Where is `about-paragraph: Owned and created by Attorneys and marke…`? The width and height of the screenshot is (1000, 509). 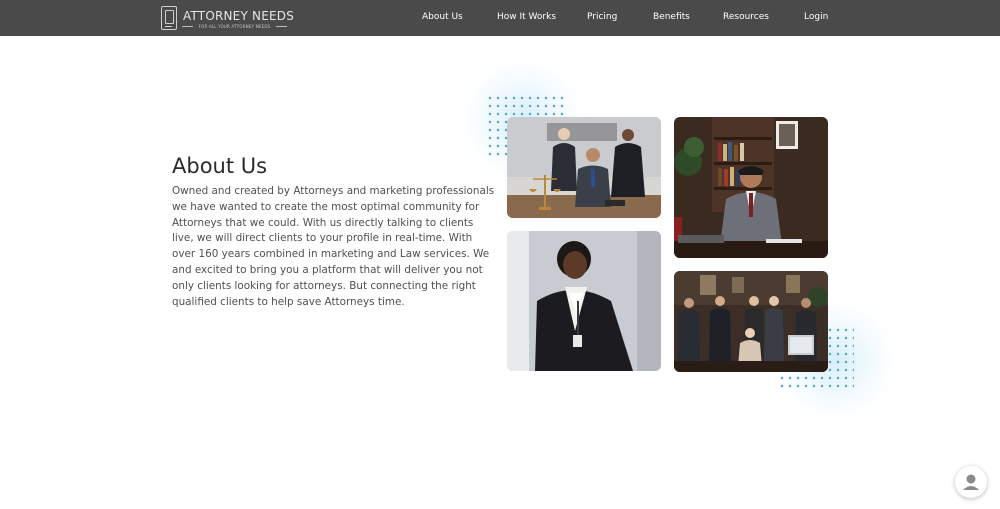 about-paragraph: Owned and created by Attorneys and marke… is located at coordinates (333, 246).